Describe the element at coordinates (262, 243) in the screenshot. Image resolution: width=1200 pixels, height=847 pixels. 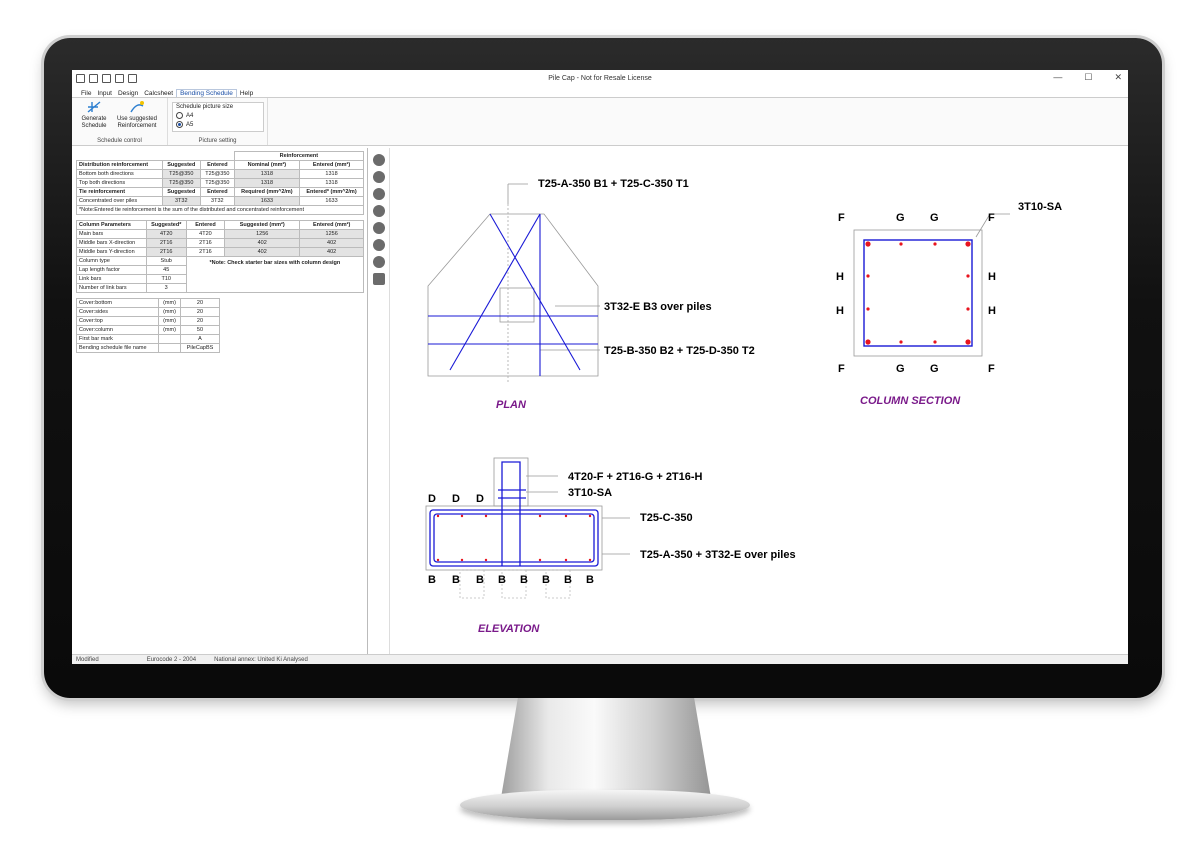
I see `suggested-mm-cell: 402` at that location.